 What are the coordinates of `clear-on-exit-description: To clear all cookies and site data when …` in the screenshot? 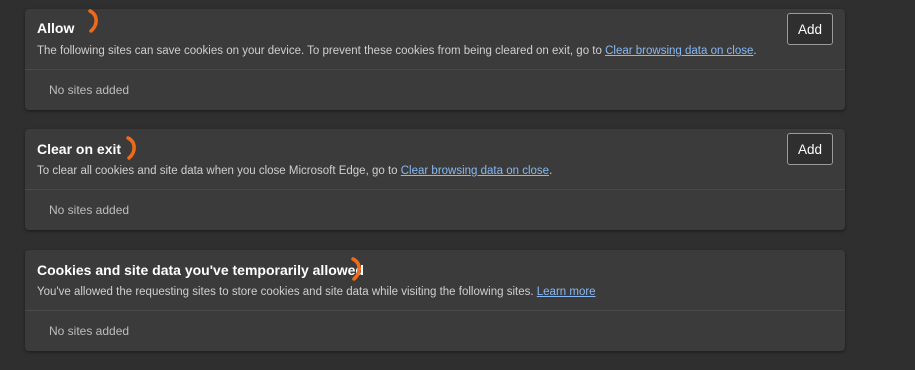 It's located at (294, 171).